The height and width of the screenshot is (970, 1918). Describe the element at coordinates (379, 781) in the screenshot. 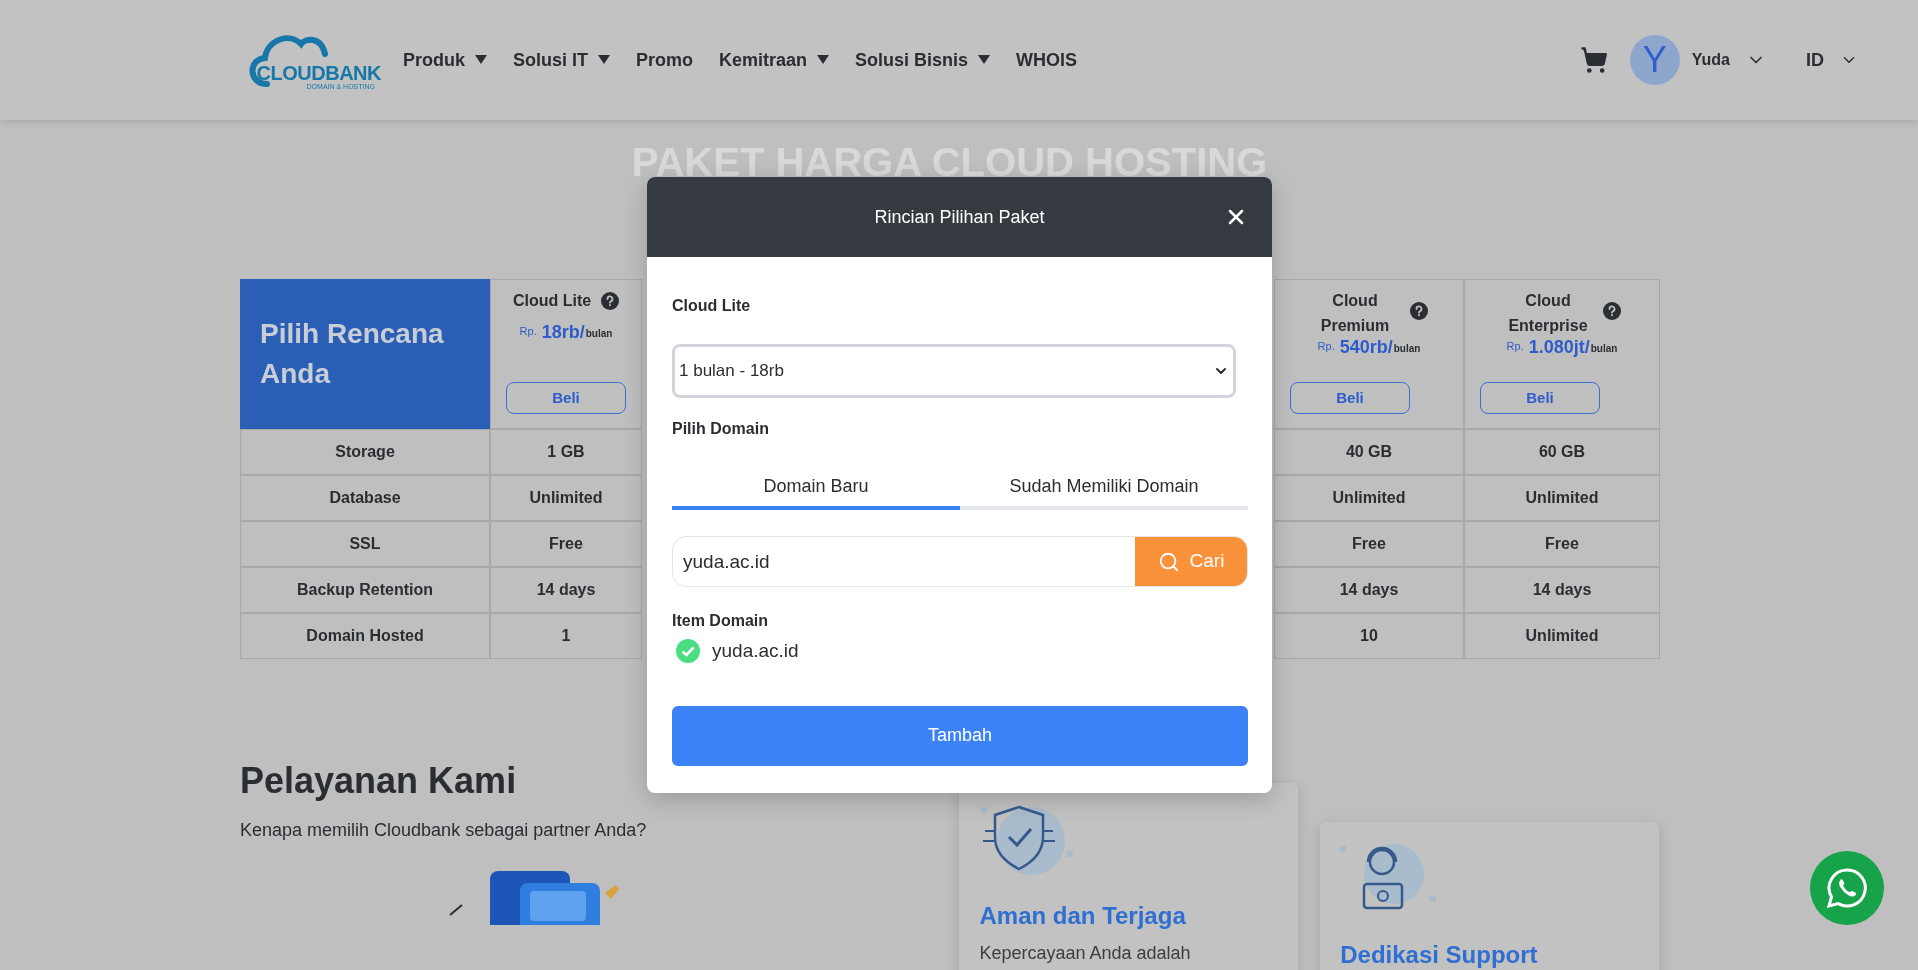

I see `section-title: Pelayanan Kami` at that location.